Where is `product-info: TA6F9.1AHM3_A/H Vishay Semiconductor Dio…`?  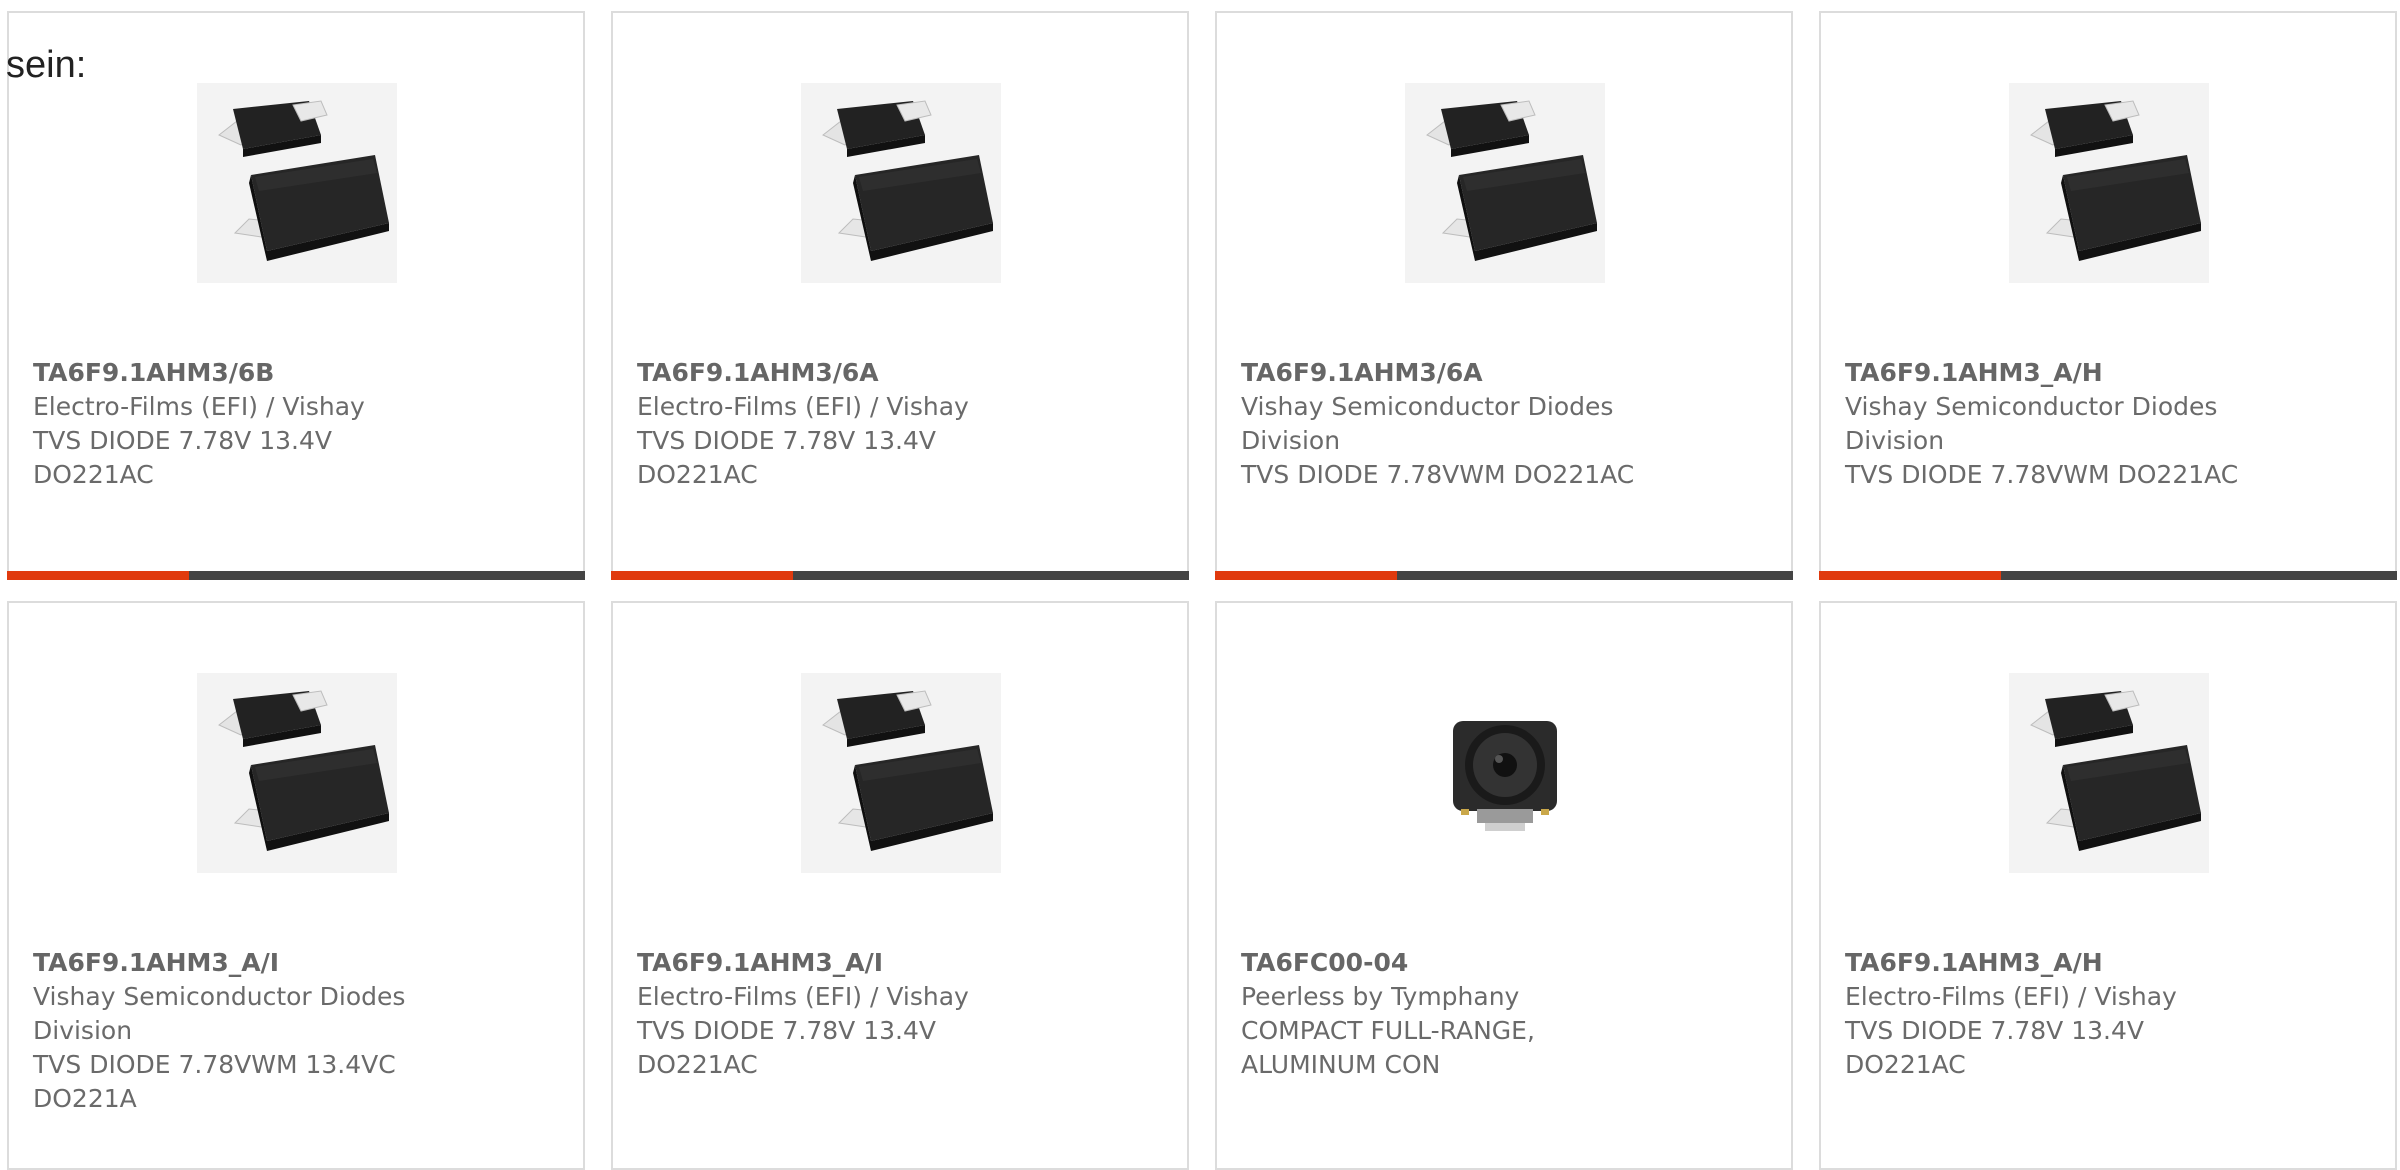
product-info: TA6F9.1AHM3_A/H Vishay Semiconductor Dio… is located at coordinates (2055, 424).